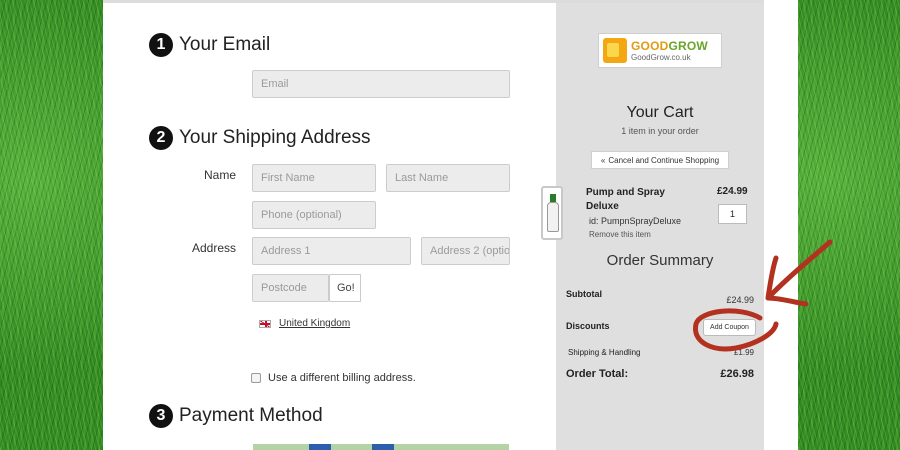  What do you see at coordinates (781, 225) in the screenshot?
I see `page-gutter` at bounding box center [781, 225].